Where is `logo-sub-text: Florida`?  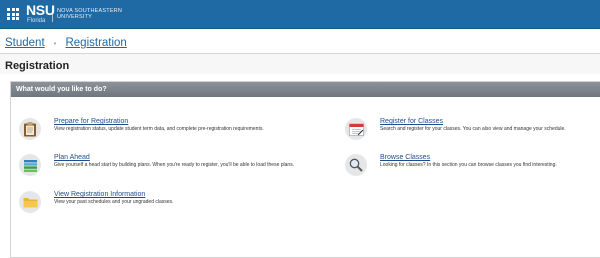
logo-sub-text: Florida is located at coordinates (36, 21).